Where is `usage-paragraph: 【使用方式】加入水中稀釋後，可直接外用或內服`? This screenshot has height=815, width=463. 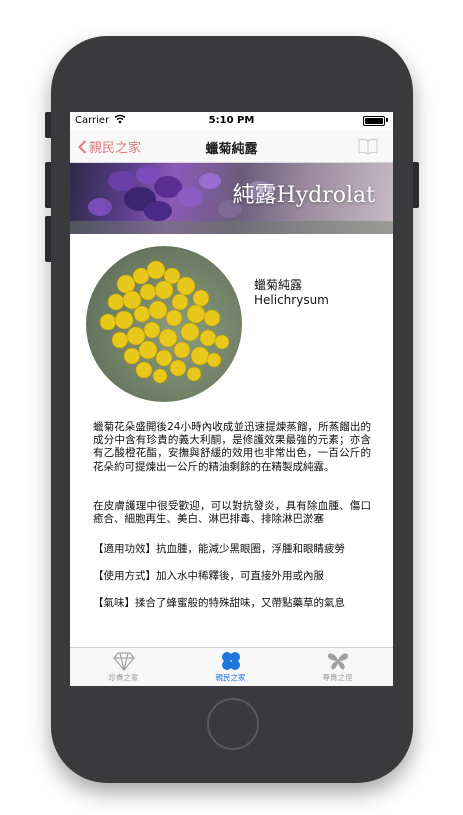 usage-paragraph: 【使用方式】加入水中稀釋後，可直接外用或內服 is located at coordinates (208, 576).